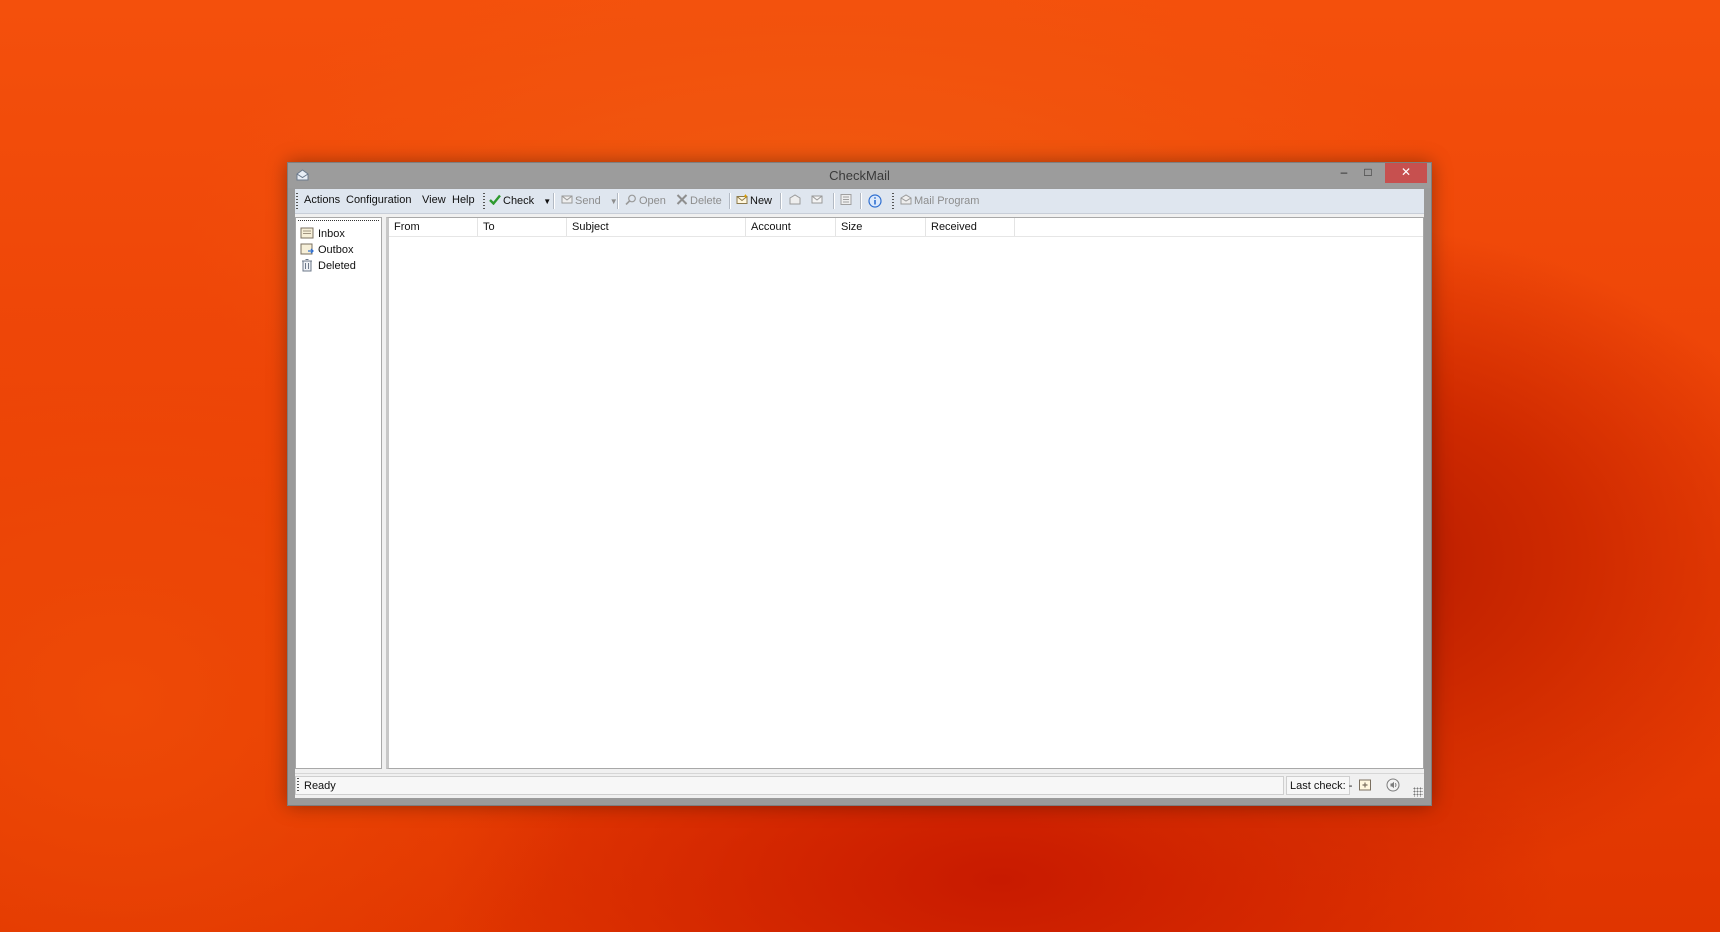  What do you see at coordinates (484, 201) in the screenshot?
I see `toolbar-grip` at bounding box center [484, 201].